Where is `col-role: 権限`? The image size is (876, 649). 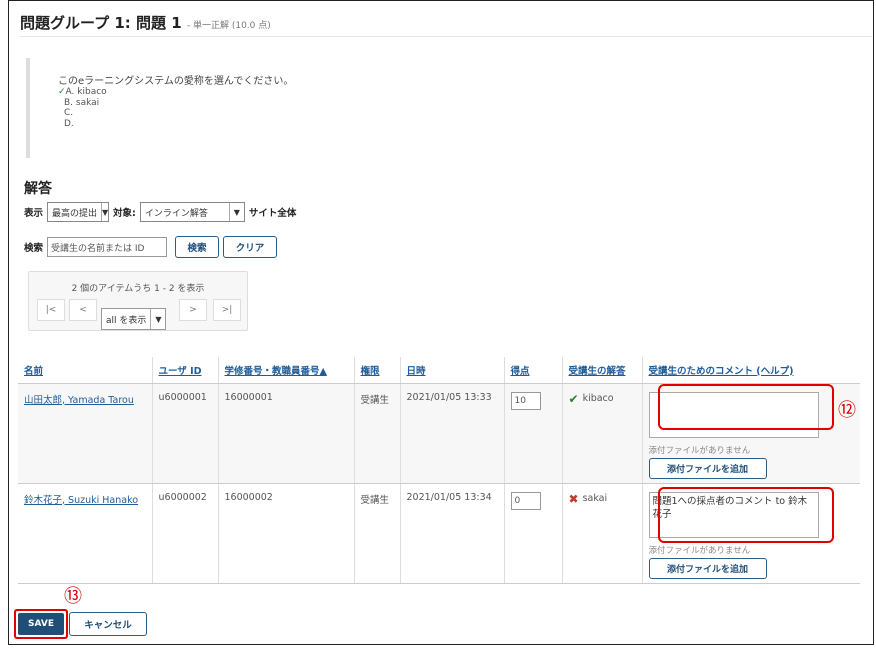
col-role: 権限 is located at coordinates (376, 370).